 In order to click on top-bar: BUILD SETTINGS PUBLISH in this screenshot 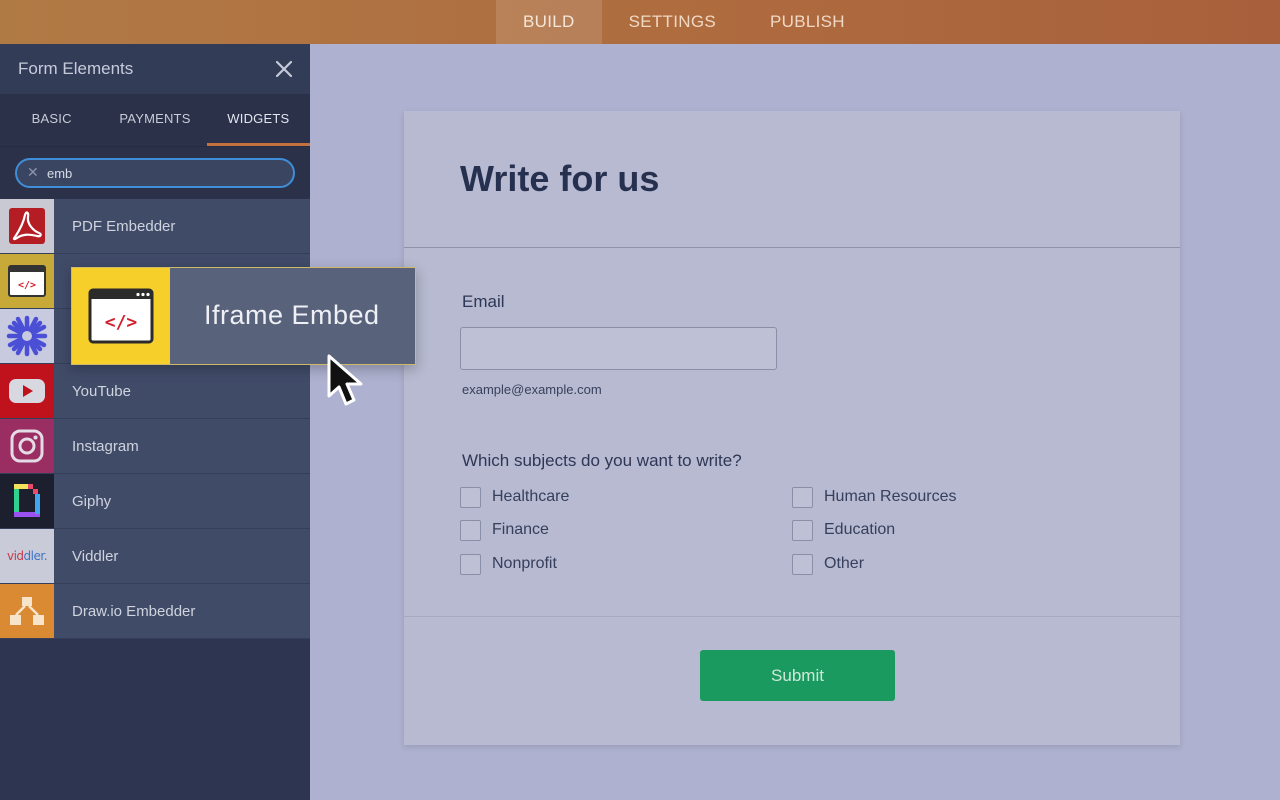, I will do `click(640, 22)`.